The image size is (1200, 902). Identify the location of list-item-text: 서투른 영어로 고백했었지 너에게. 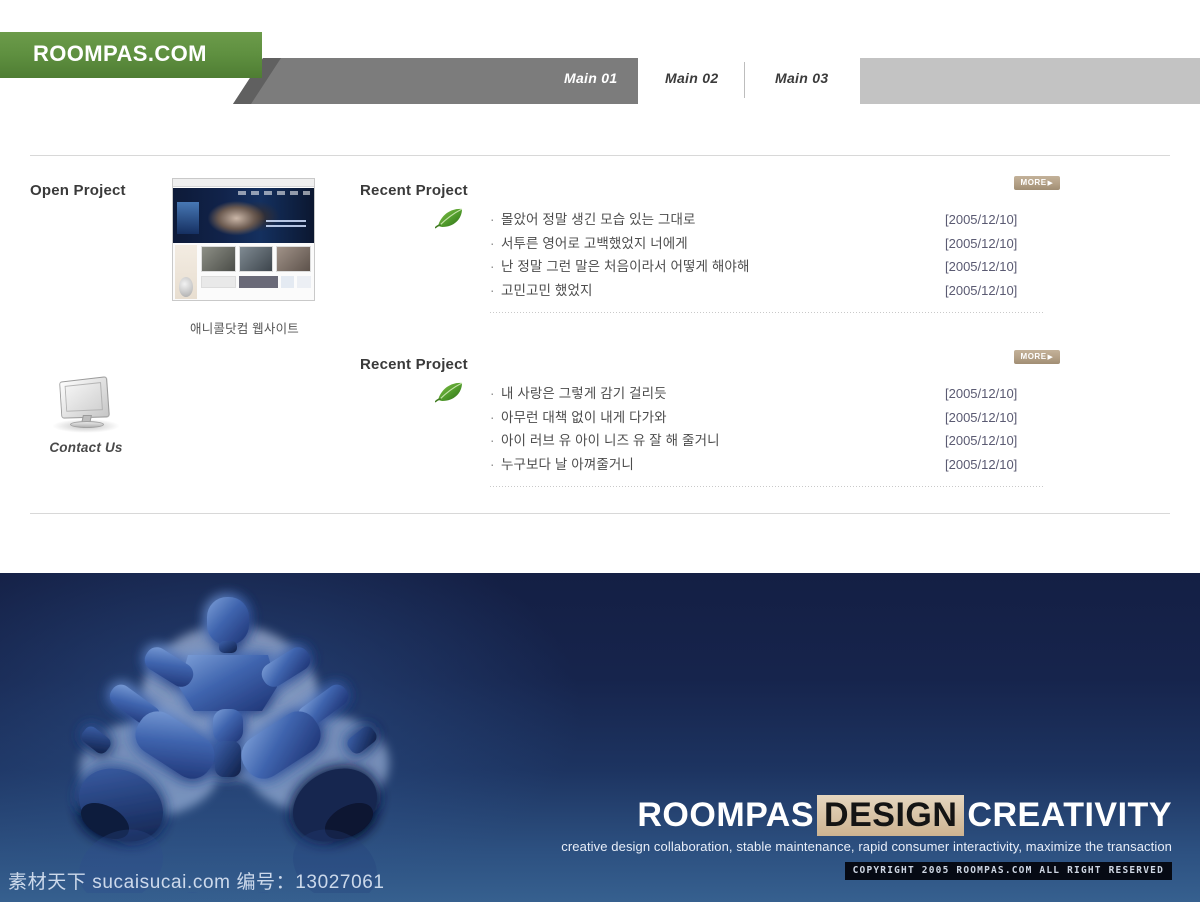
(594, 243).